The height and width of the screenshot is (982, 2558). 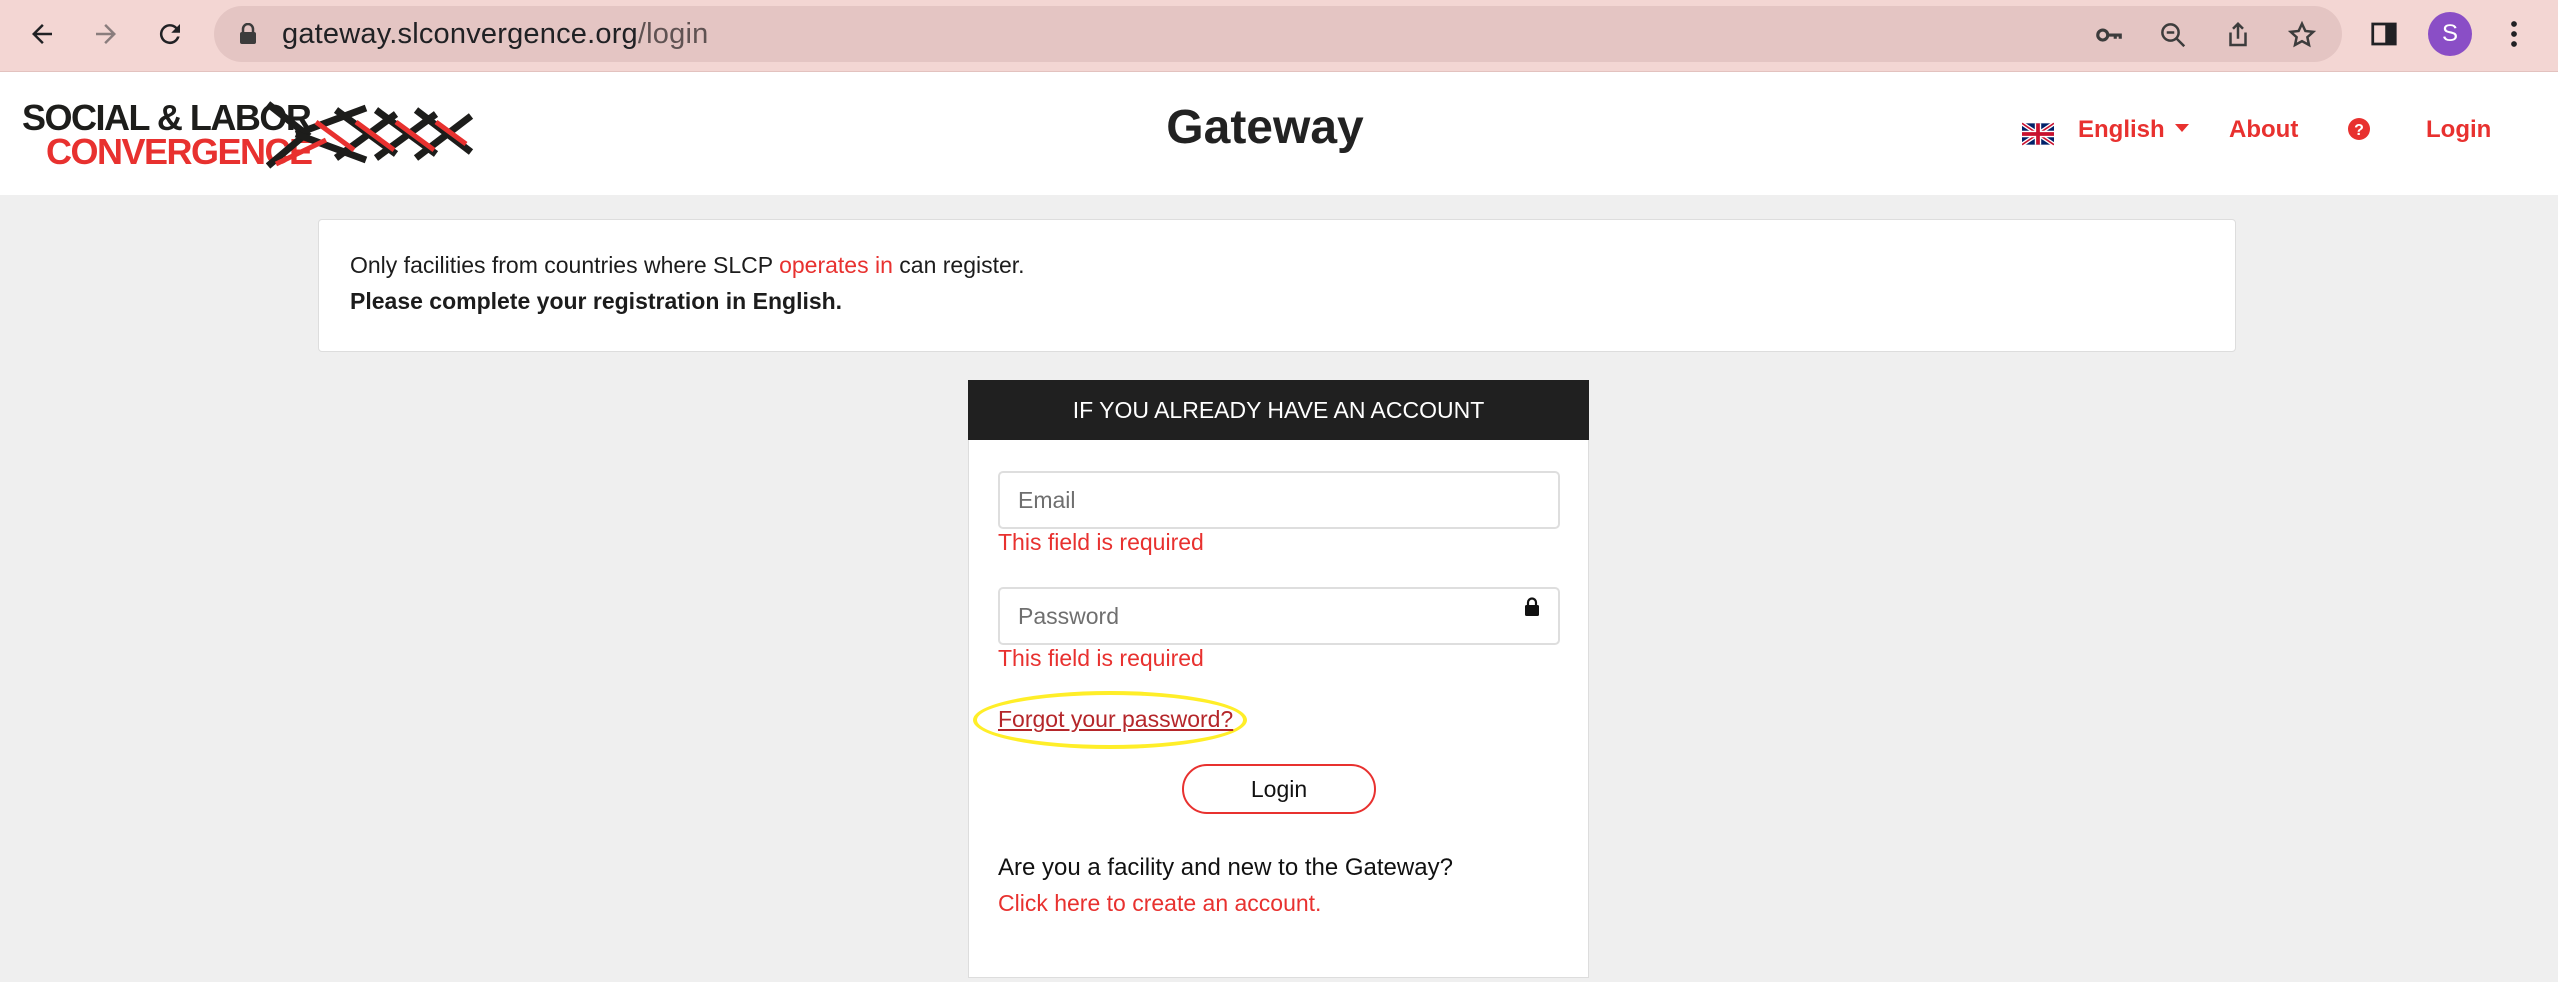 I want to click on share-icon, so click(x=2238, y=35).